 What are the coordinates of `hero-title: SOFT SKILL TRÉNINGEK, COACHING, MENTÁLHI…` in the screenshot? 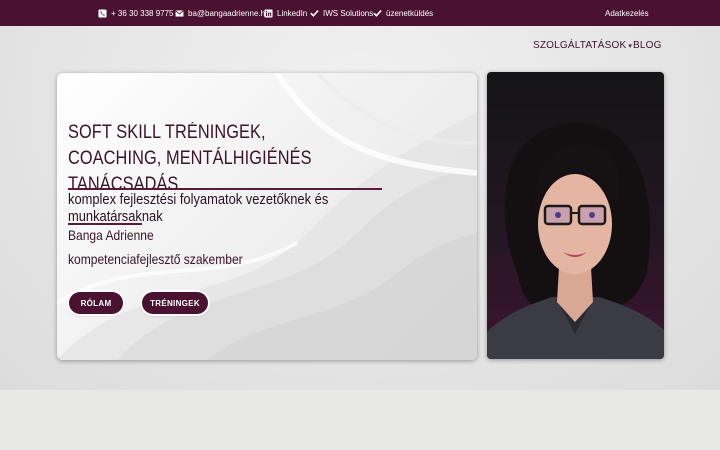 It's located at (240, 159).